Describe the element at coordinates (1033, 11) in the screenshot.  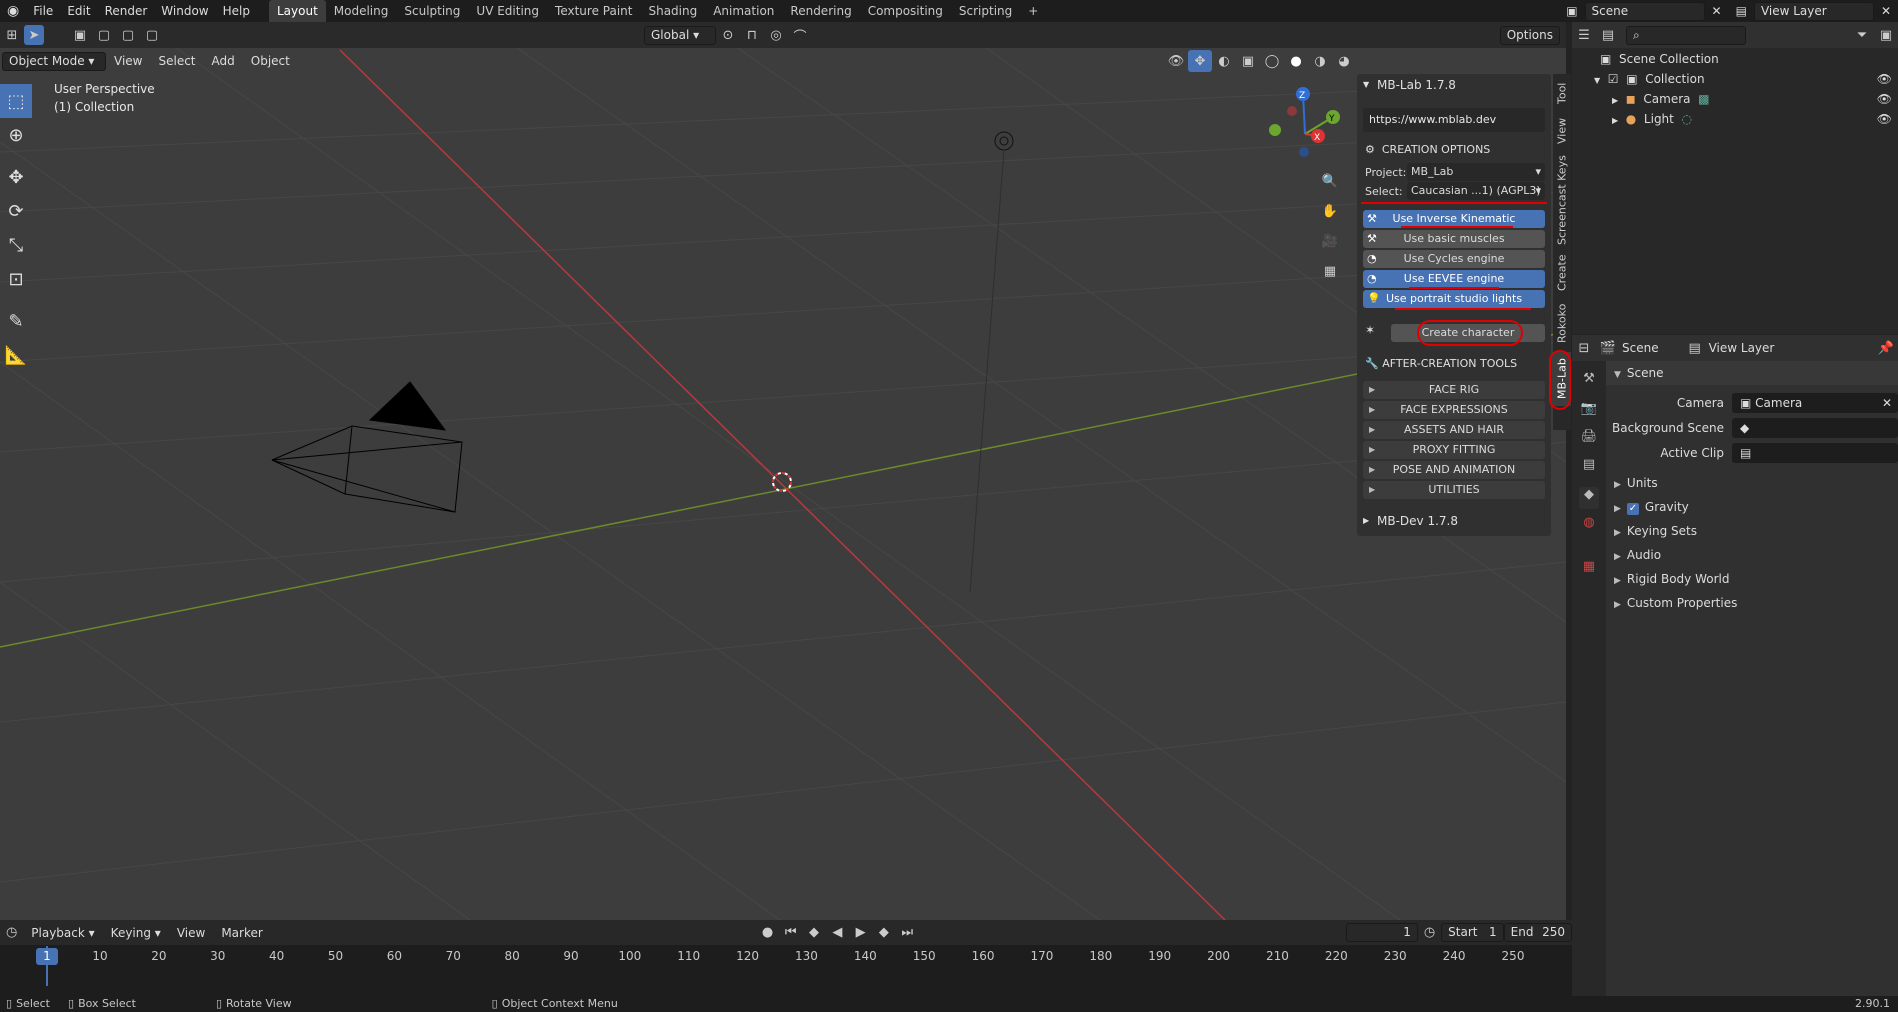
I see `add-workspace-icon: +` at that location.